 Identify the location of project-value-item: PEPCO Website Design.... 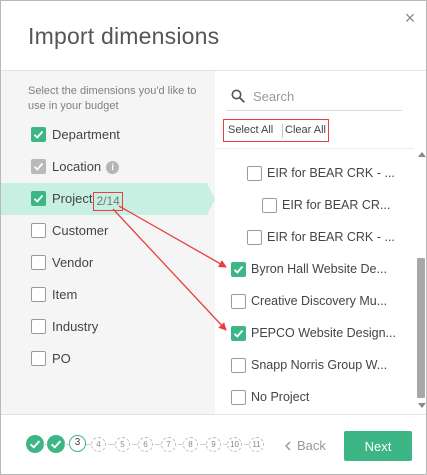
(316, 334).